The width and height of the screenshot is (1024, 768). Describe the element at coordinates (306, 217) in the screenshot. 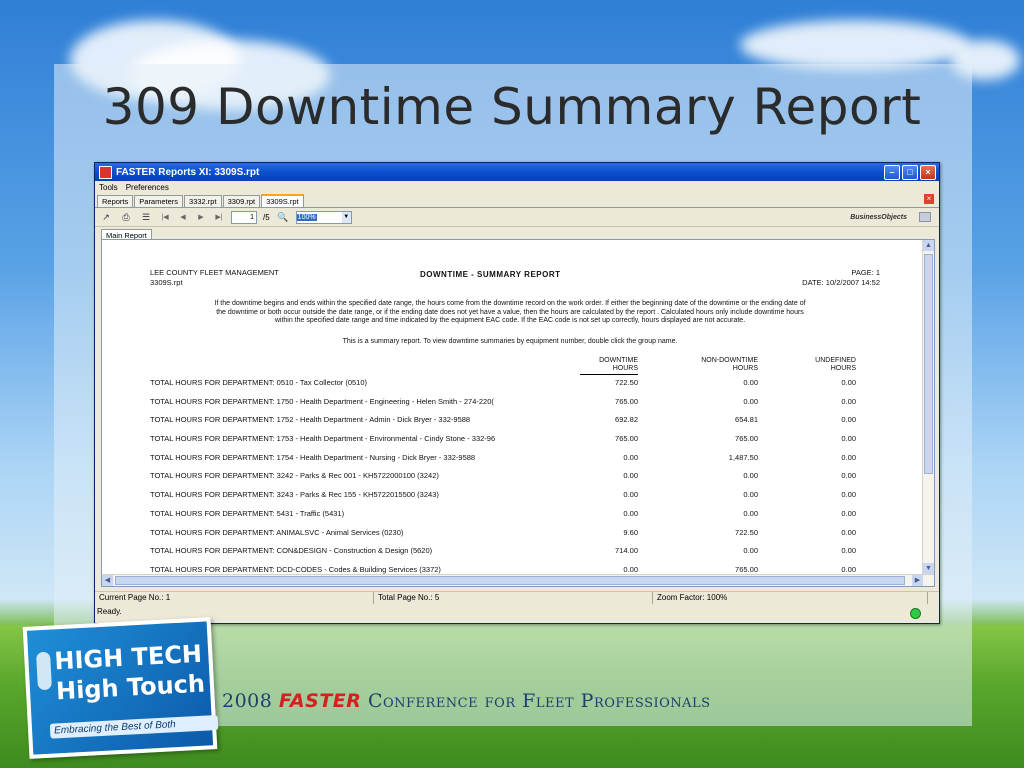

I see `zoom-value: 100%` at that location.